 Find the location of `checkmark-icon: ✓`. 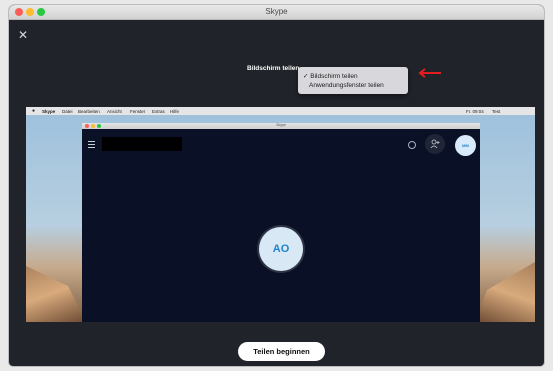

checkmark-icon: ✓ is located at coordinates (306, 76).